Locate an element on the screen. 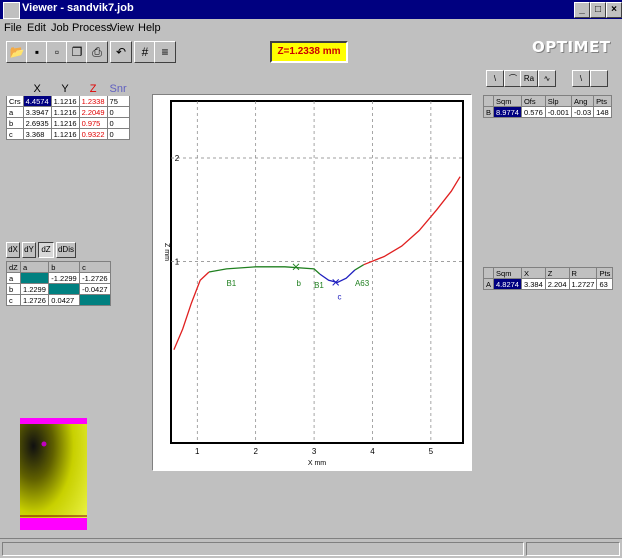 The width and height of the screenshot is (622, 558). cell: 2.6935 is located at coordinates (37, 123).